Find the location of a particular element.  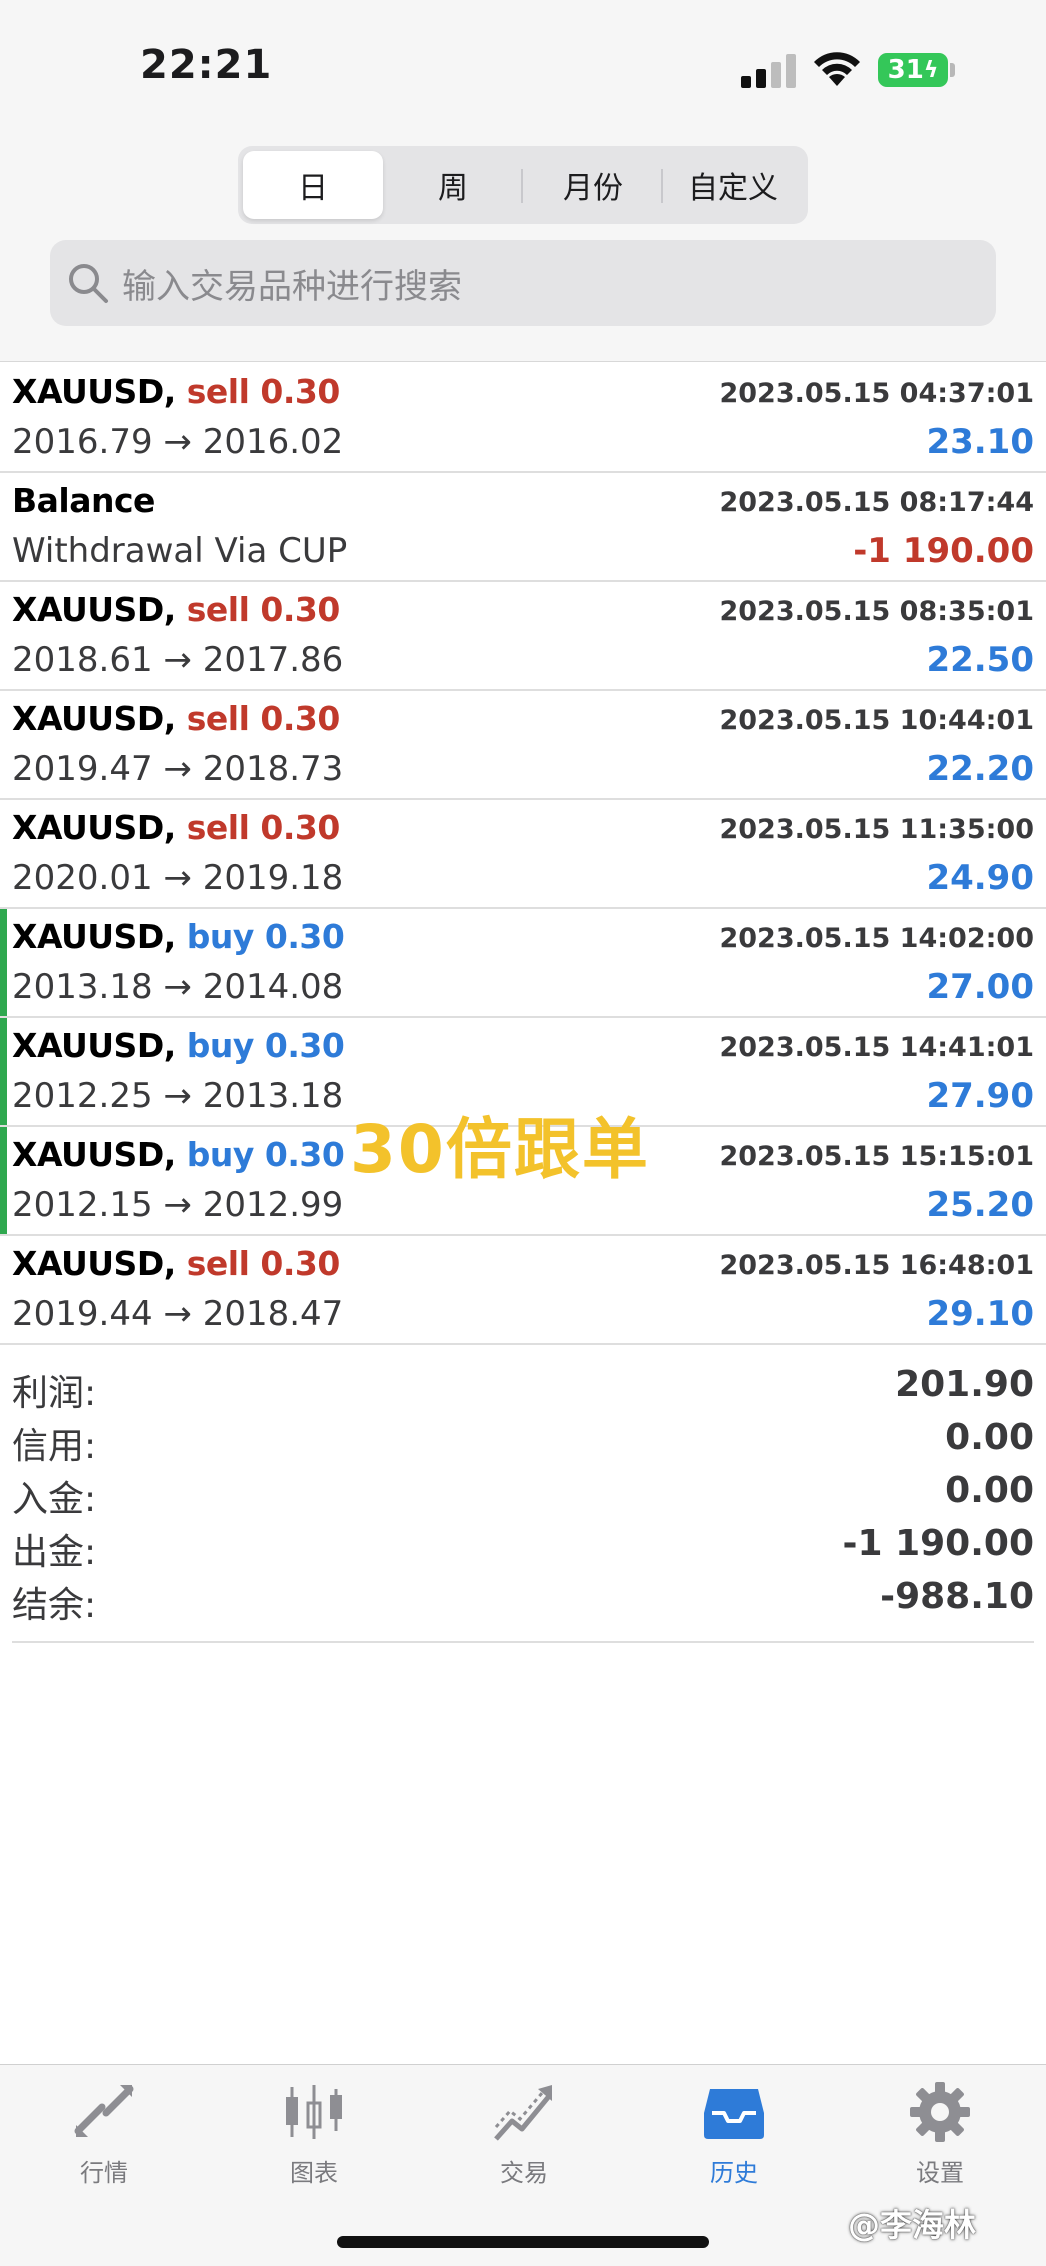

deal-prices: 2012.25 → 2013.18 is located at coordinates (178, 1096).